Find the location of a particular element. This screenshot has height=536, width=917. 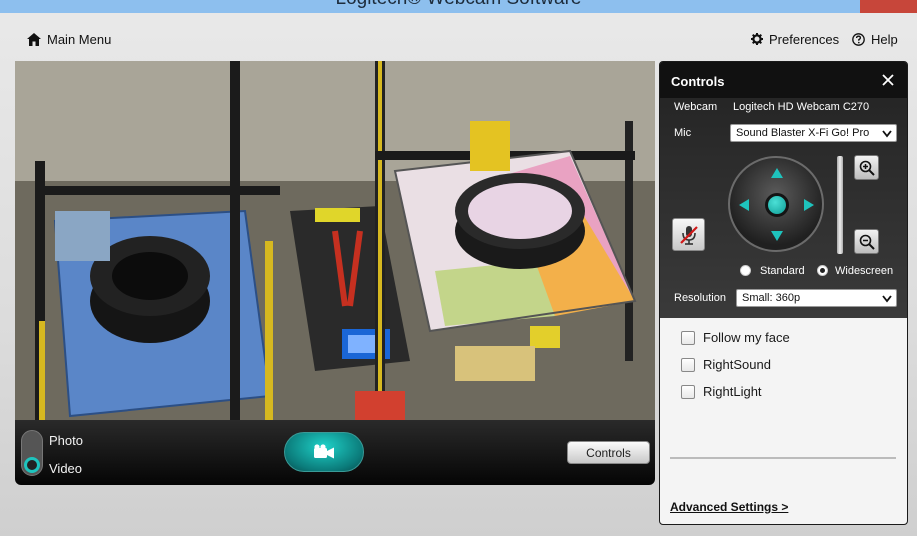

widescreen-label: Widescreen is located at coordinates (864, 271).